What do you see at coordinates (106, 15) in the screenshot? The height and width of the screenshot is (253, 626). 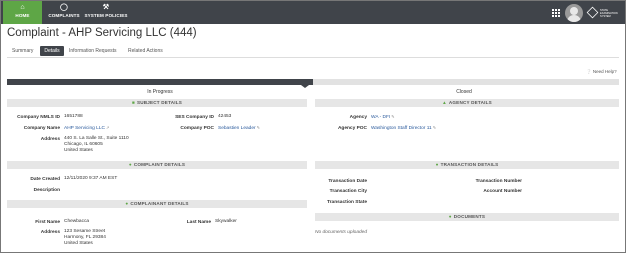 I see `nav-policies-label: SYSTEM POLICIES` at bounding box center [106, 15].